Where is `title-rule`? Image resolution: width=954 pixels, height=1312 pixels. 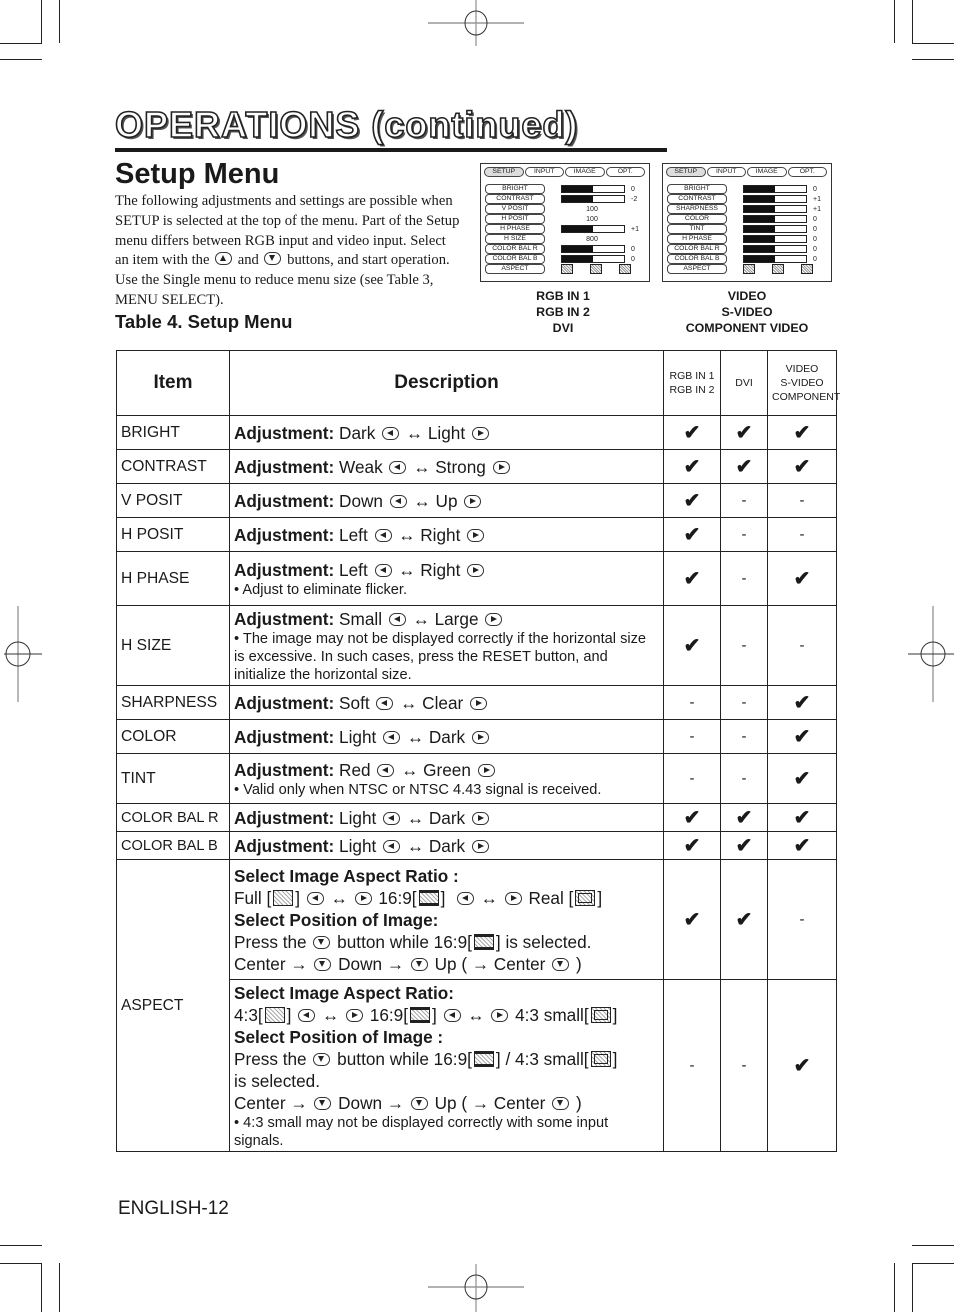
title-rule is located at coordinates (391, 150).